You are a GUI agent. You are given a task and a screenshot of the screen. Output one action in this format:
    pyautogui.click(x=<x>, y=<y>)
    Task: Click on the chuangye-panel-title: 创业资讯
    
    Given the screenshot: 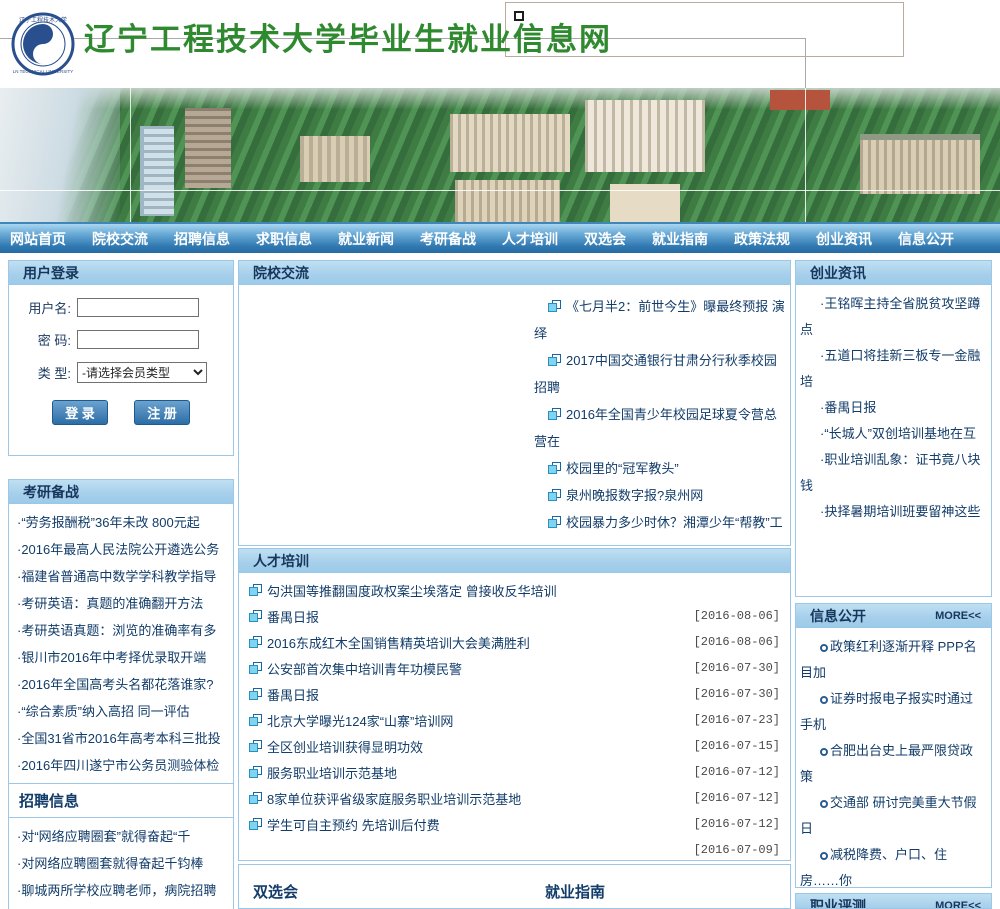 What is the action you would take?
    pyautogui.click(x=838, y=272)
    